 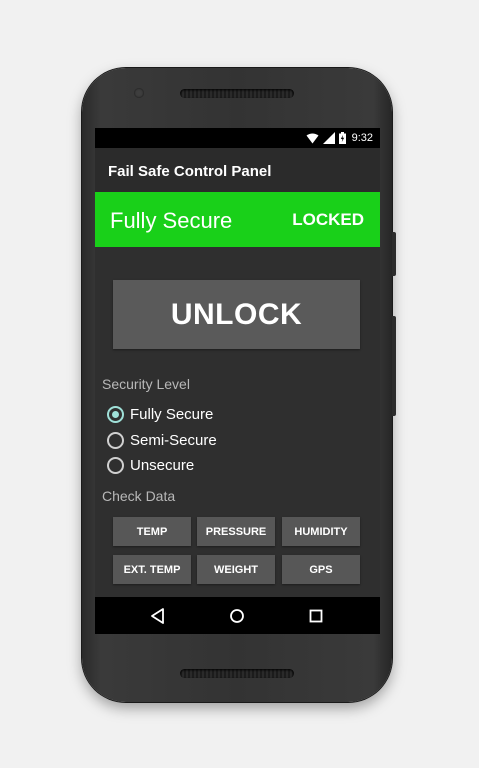 What do you see at coordinates (394, 254) in the screenshot?
I see `power-button` at bounding box center [394, 254].